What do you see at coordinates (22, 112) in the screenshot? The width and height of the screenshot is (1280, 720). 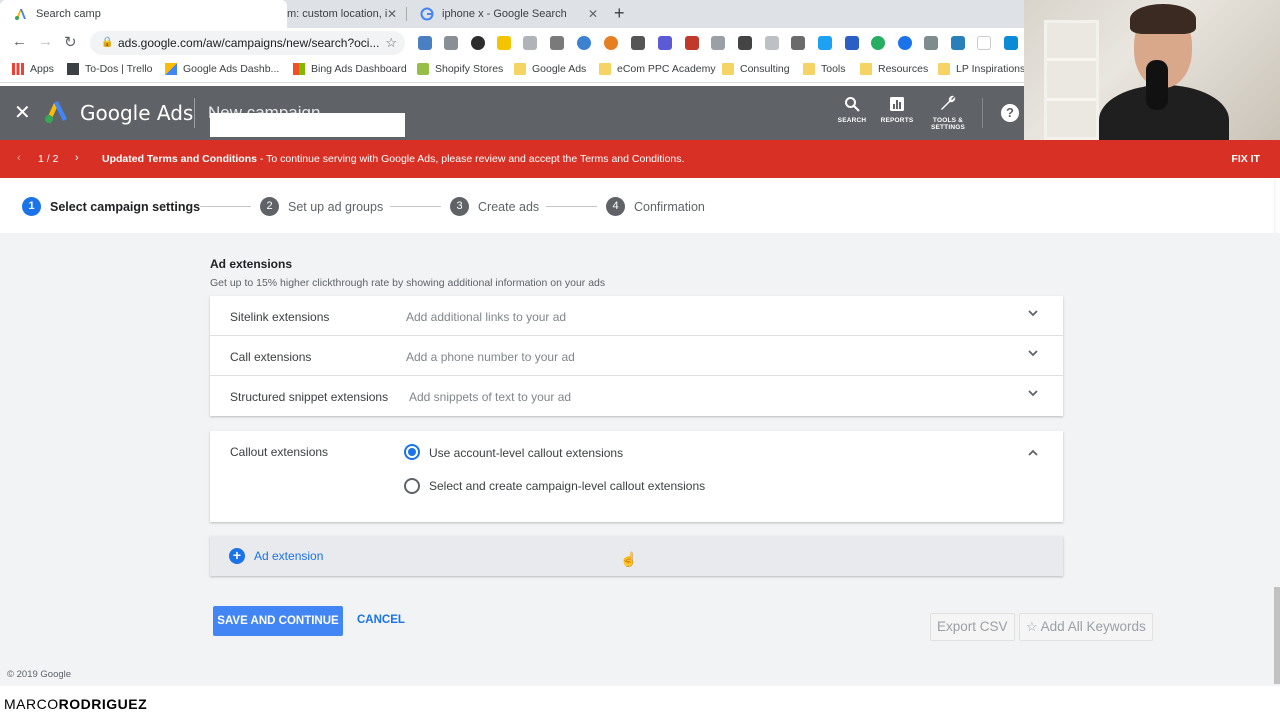 I see `close-icon: ✕` at bounding box center [22, 112].